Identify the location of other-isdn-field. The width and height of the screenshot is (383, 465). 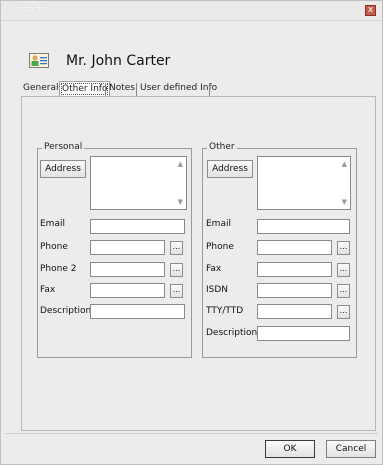
(294, 290).